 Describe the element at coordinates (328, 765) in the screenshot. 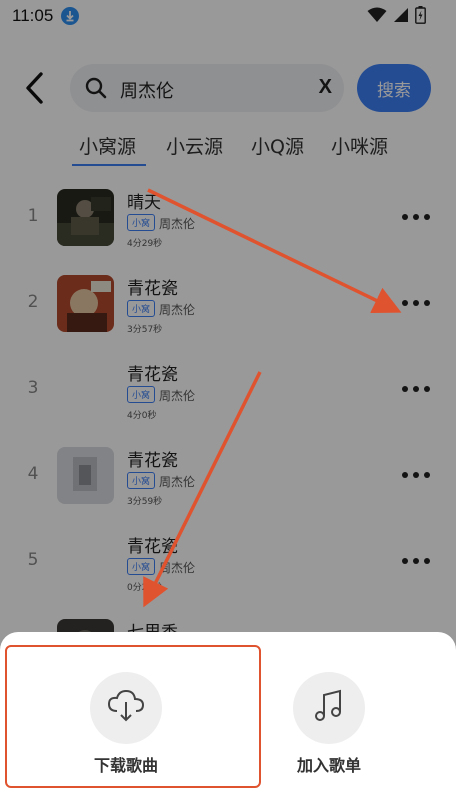

I see `add-to-playlist-label: 加入歌单` at that location.